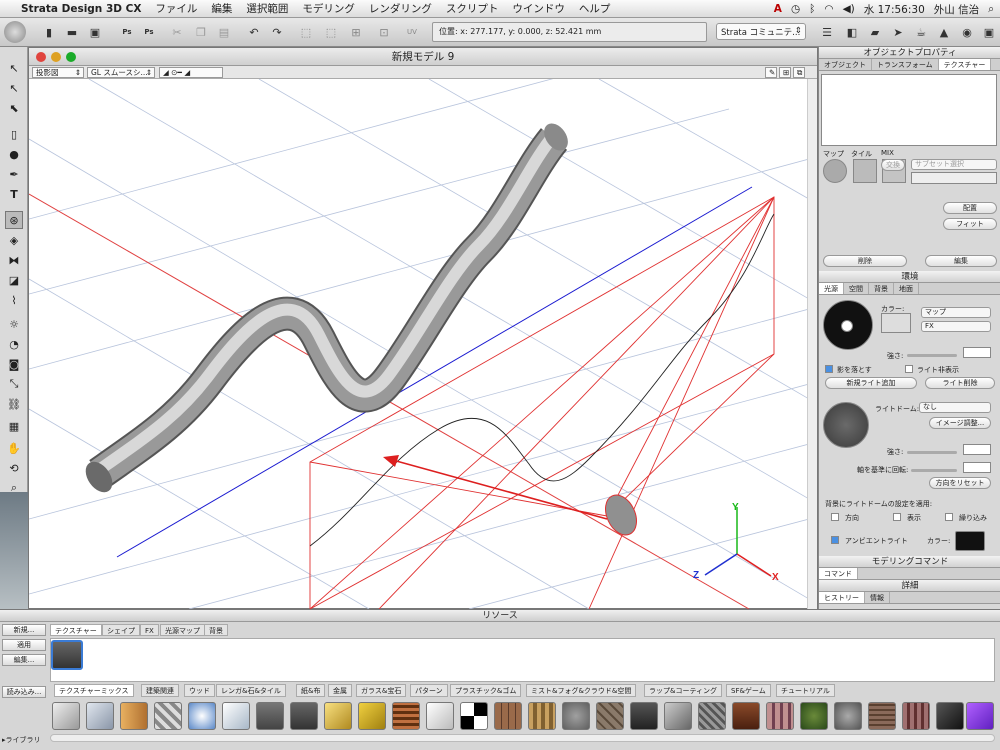 The image size is (1000, 750). Describe the element at coordinates (778, 9) in the screenshot. I see `adobe-icon: A` at that location.